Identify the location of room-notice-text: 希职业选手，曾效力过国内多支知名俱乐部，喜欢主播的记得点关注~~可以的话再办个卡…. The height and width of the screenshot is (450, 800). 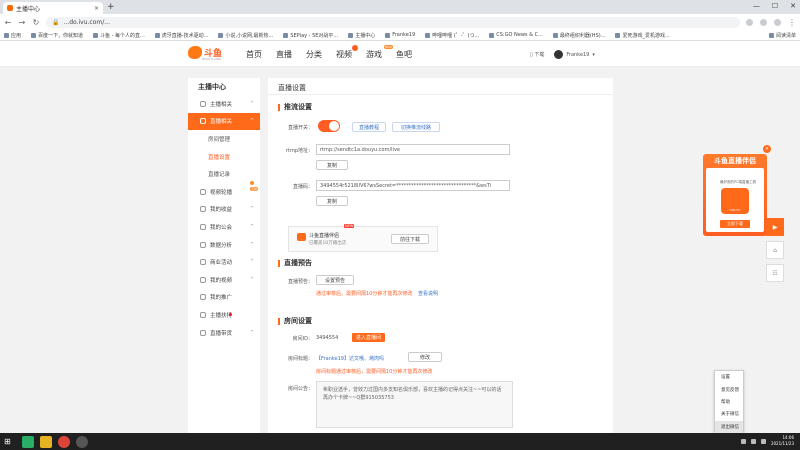
(414, 404).